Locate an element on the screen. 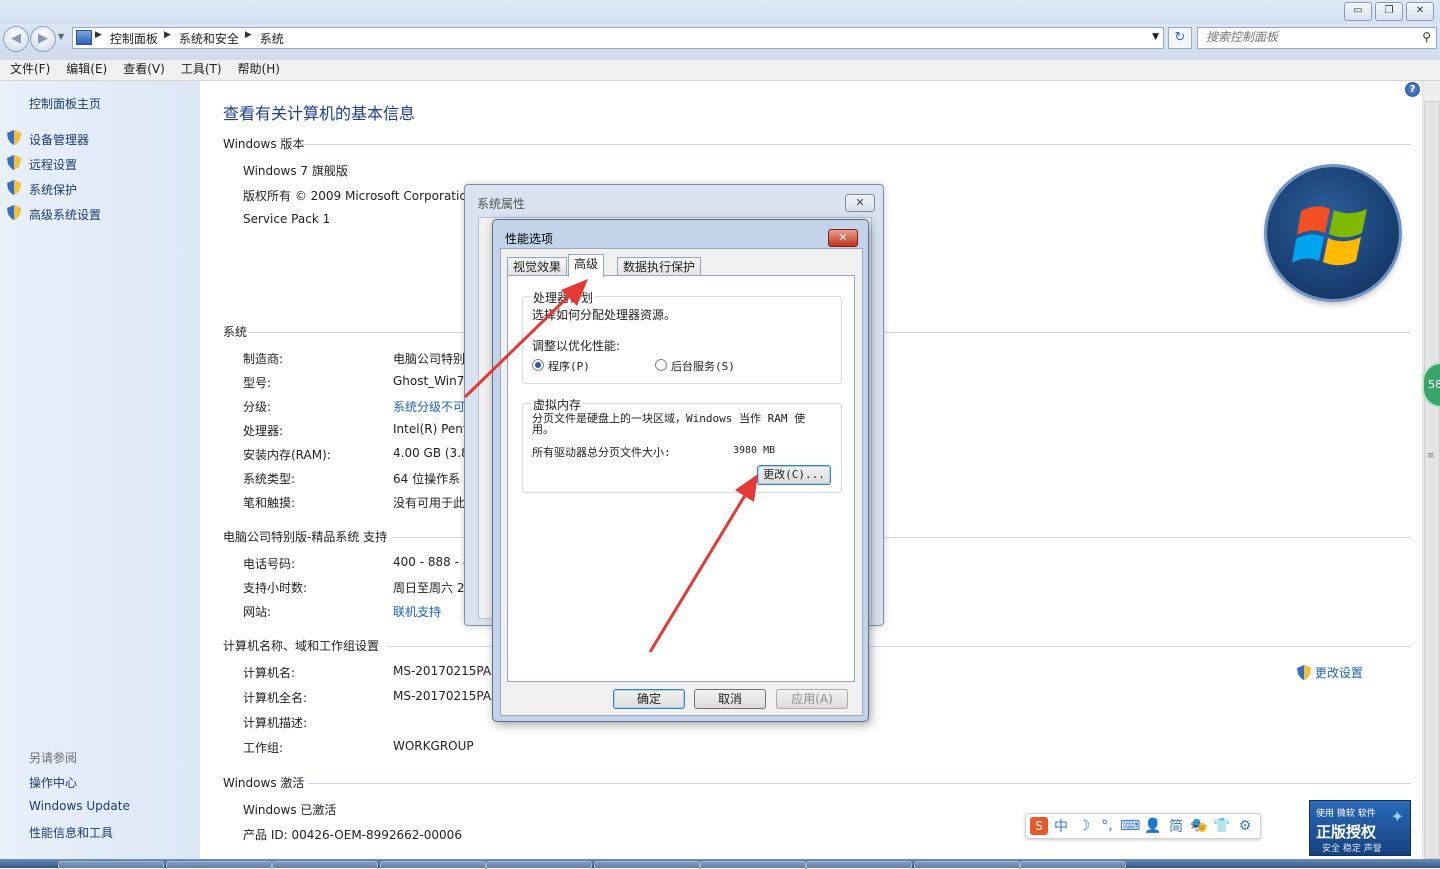 This screenshot has height=869, width=1440. info-label: 制造商: is located at coordinates (263, 359).